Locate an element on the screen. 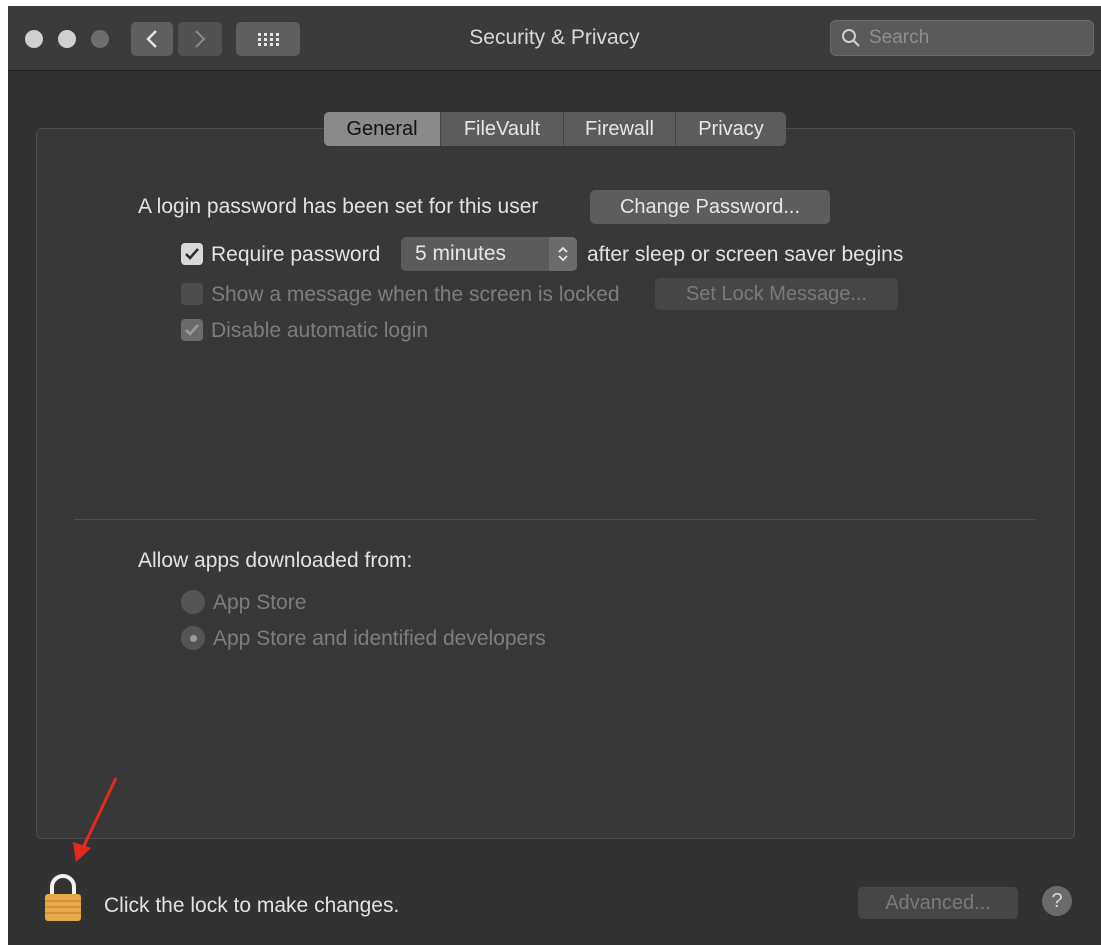  disable-auto-login-checkbox is located at coordinates (192, 330).